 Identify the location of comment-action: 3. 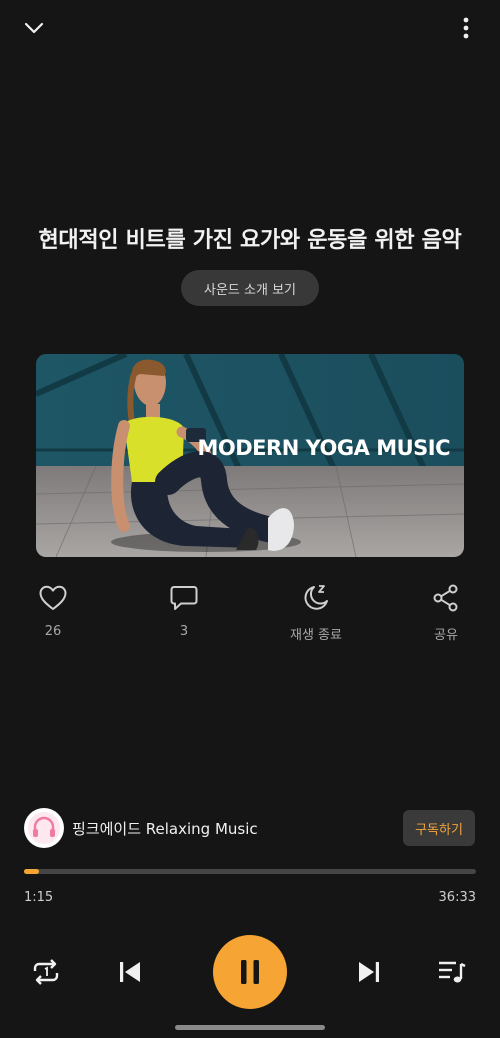
(184, 608).